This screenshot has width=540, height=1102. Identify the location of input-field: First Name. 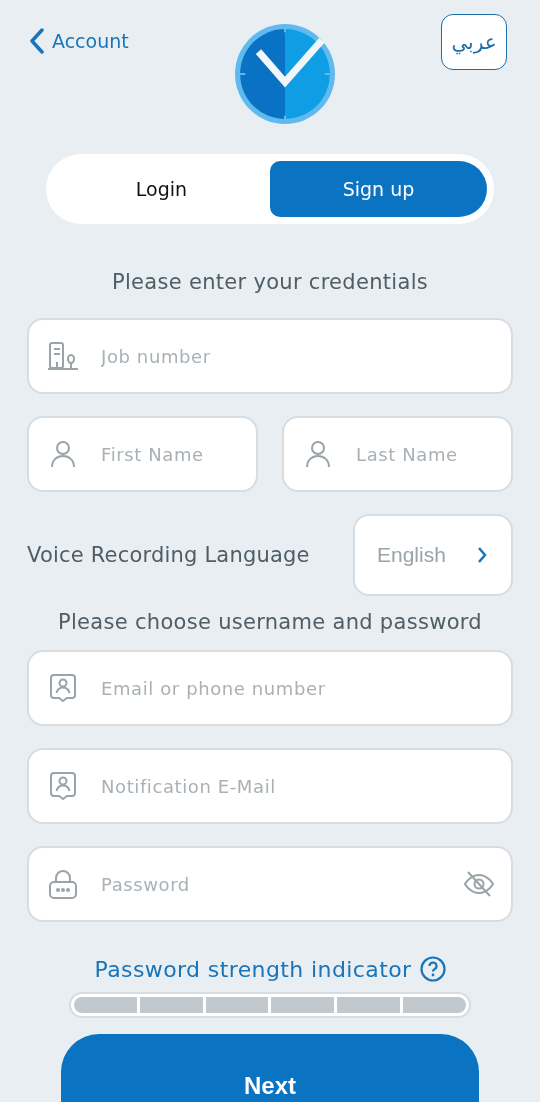
(142, 454).